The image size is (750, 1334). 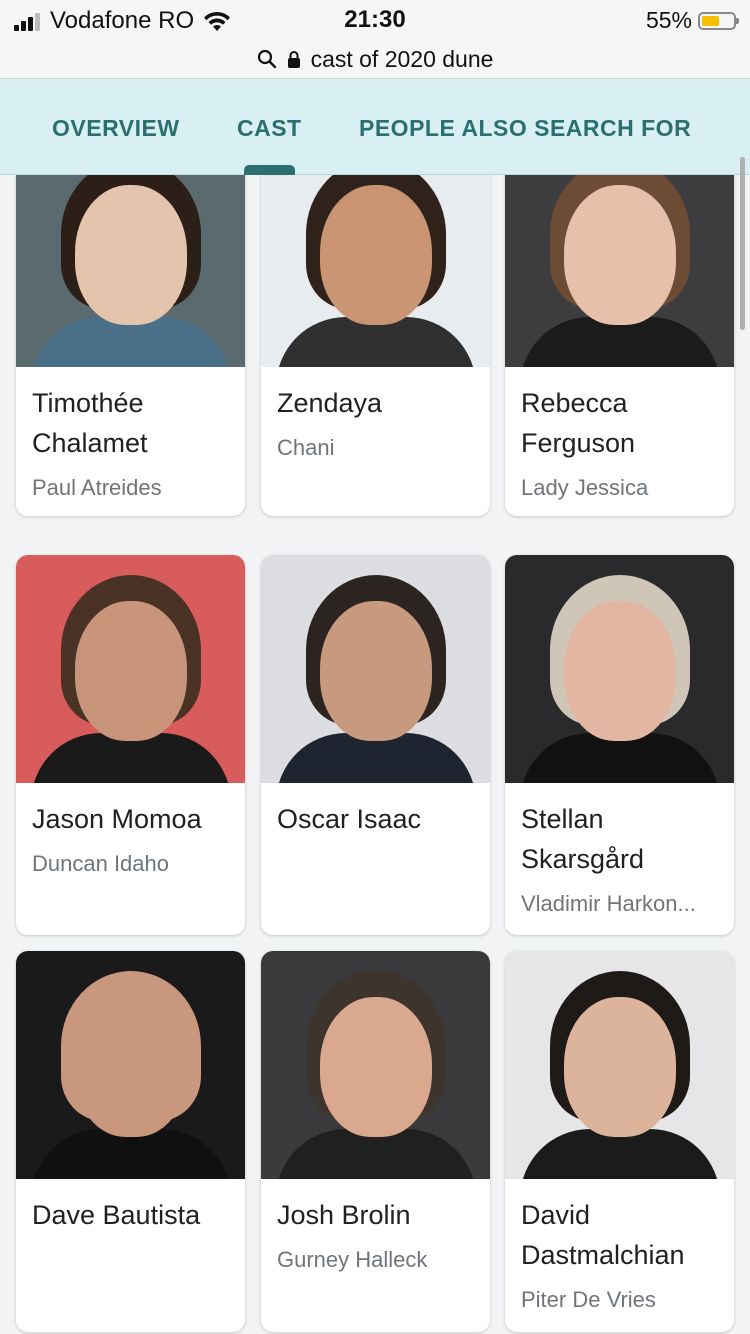 What do you see at coordinates (266, 59) in the screenshot?
I see `search-icon` at bounding box center [266, 59].